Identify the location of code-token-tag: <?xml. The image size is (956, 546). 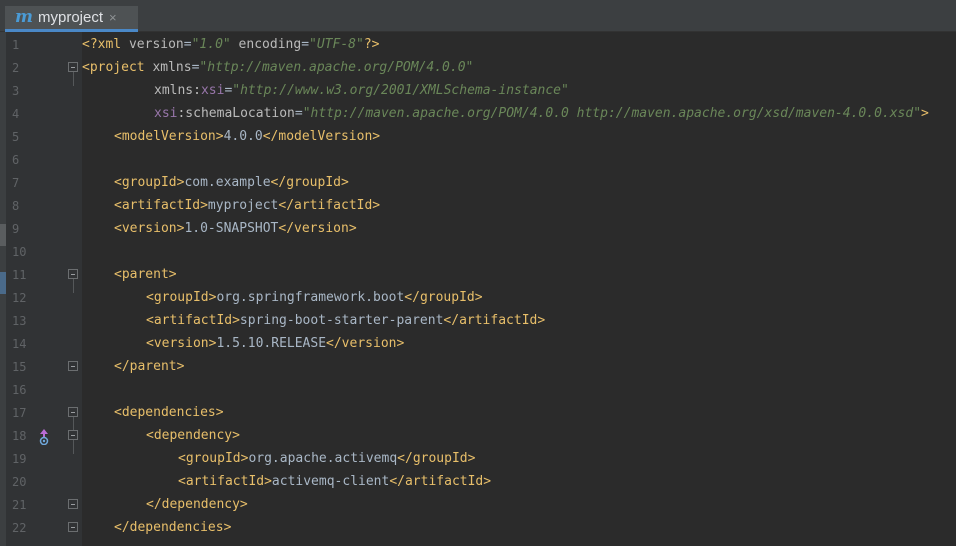
(105, 44).